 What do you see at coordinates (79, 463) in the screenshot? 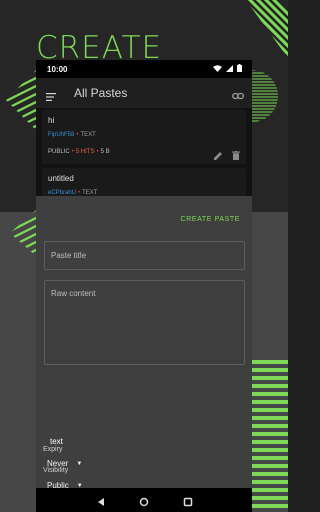
I see `chevron-down-icon: ▼` at bounding box center [79, 463].